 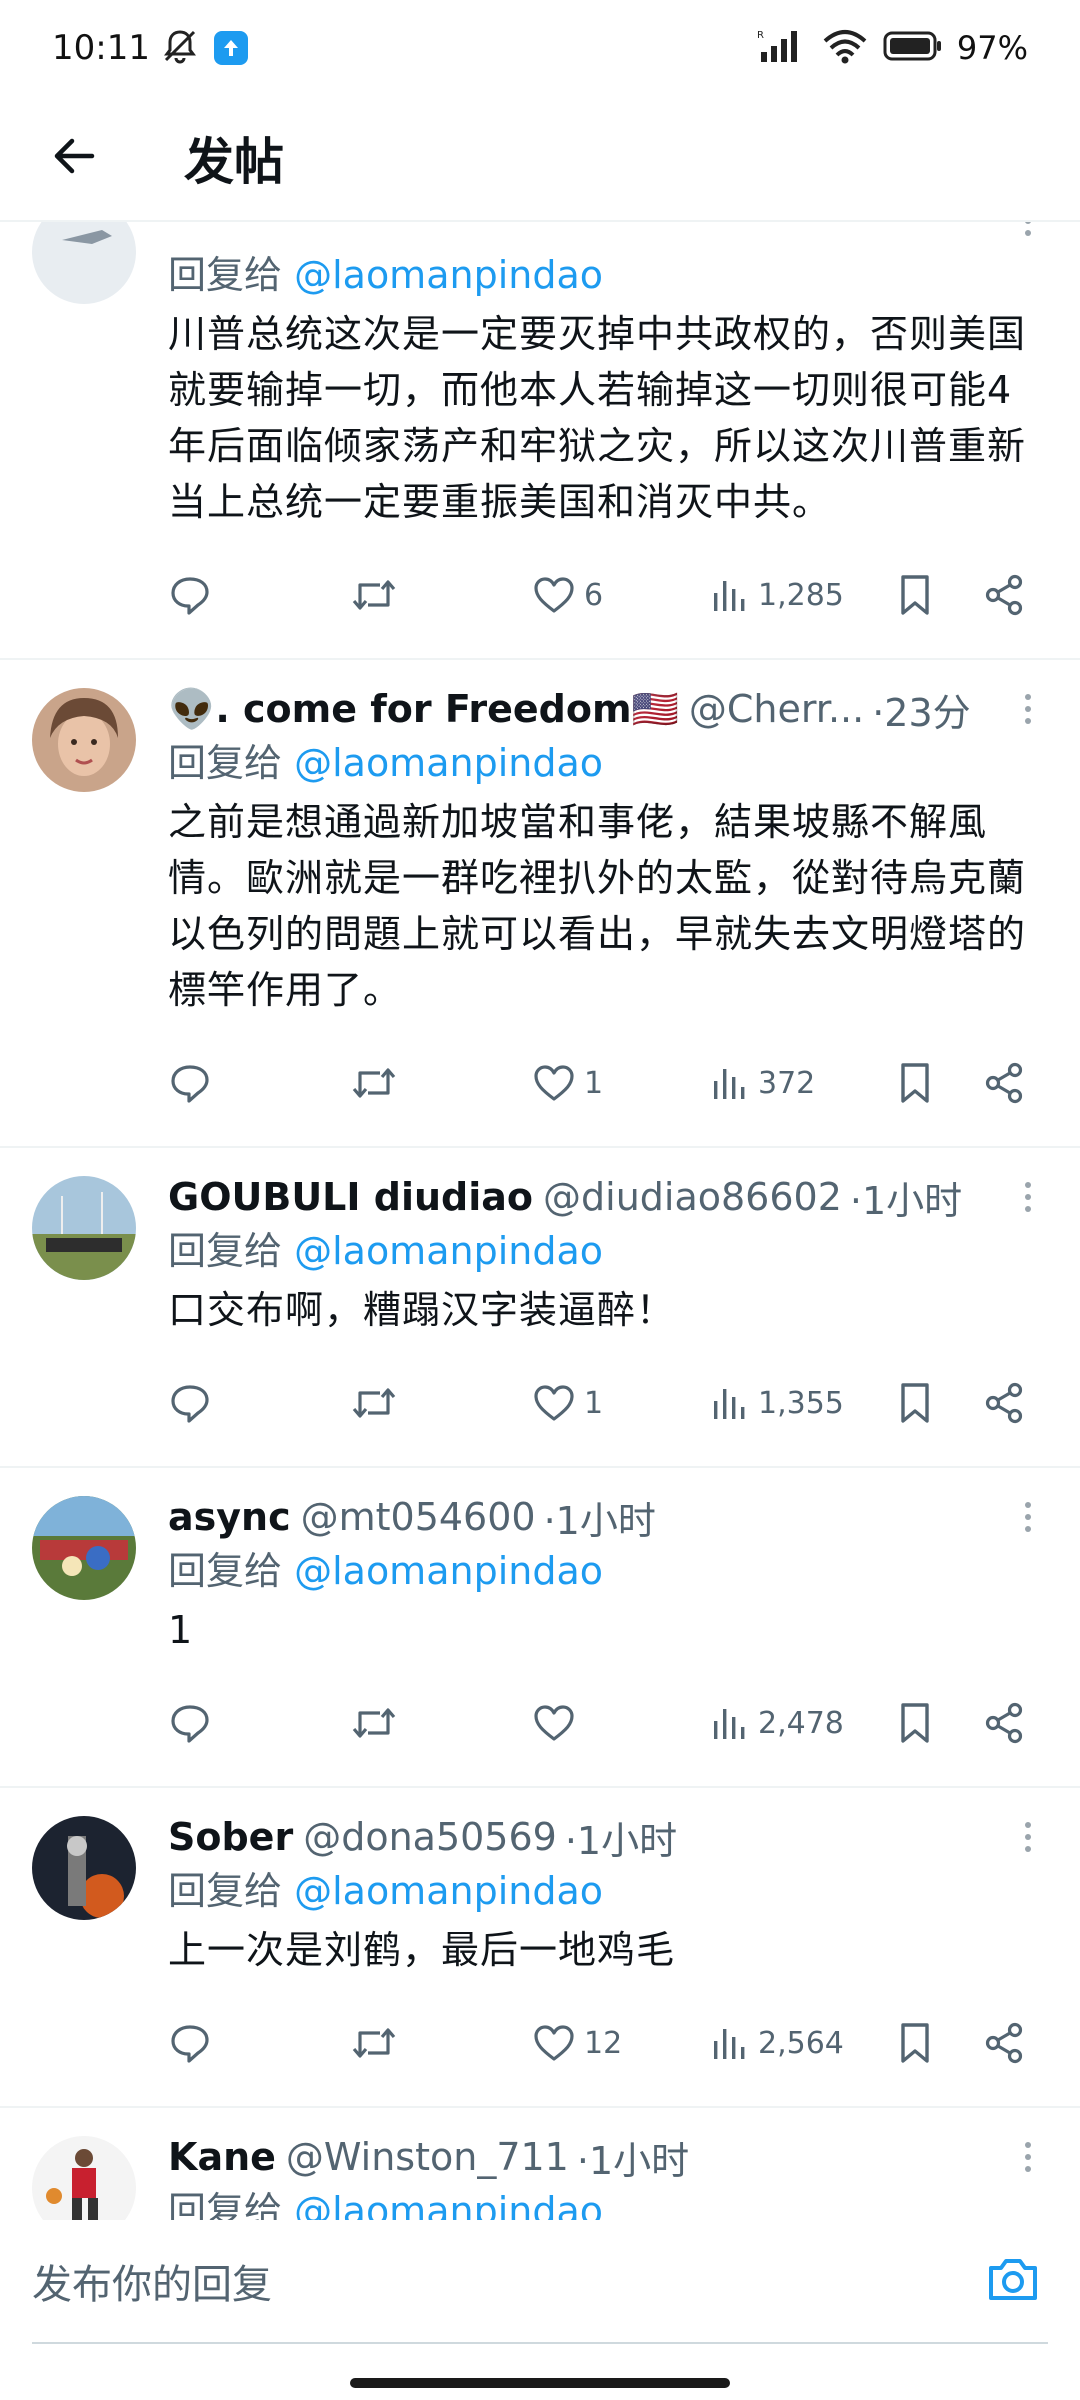 What do you see at coordinates (230, 1837) in the screenshot?
I see `display-name: Sober` at bounding box center [230, 1837].